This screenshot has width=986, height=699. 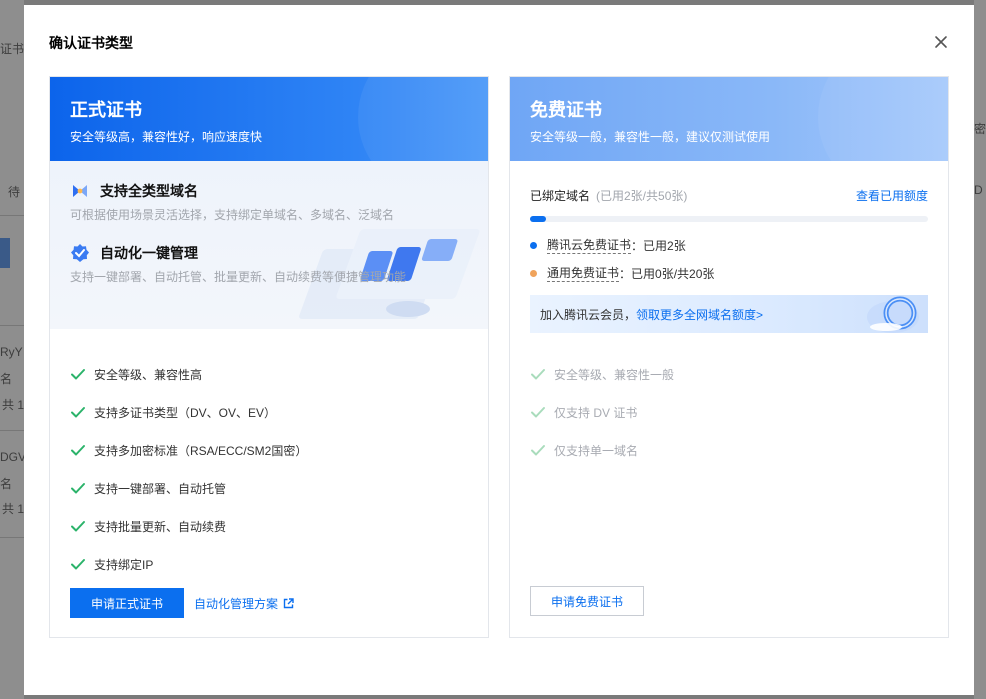 I want to click on benefit-text: 仅支持 DV 证书, so click(x=596, y=412).